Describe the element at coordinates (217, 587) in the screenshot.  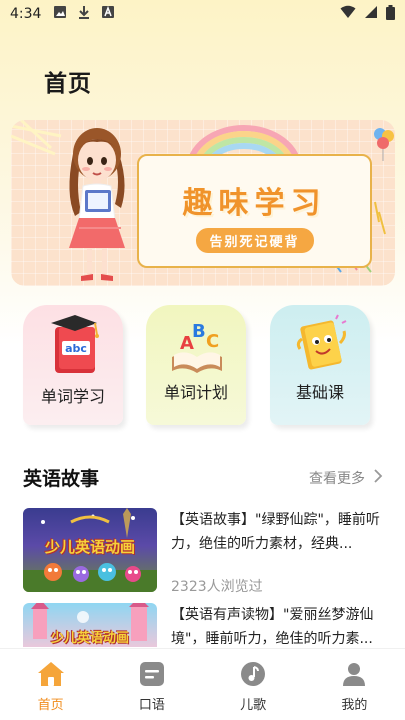
I see `story-views: 2323人浏览过` at that location.